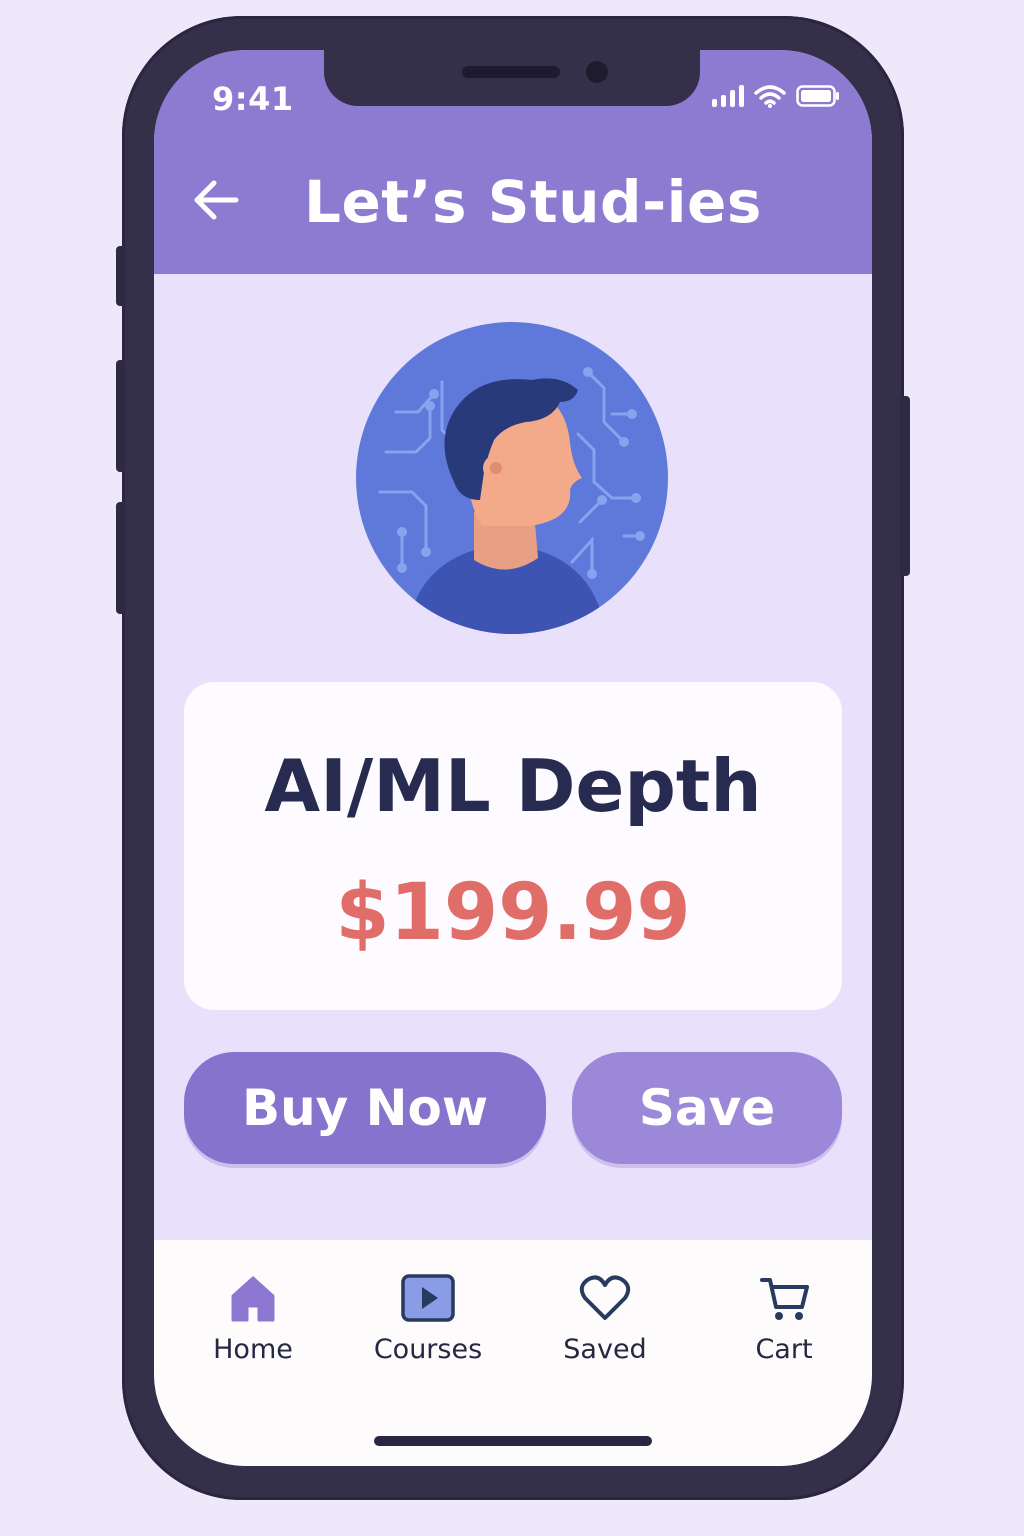  I want to click on play-icon, so click(428, 1298).